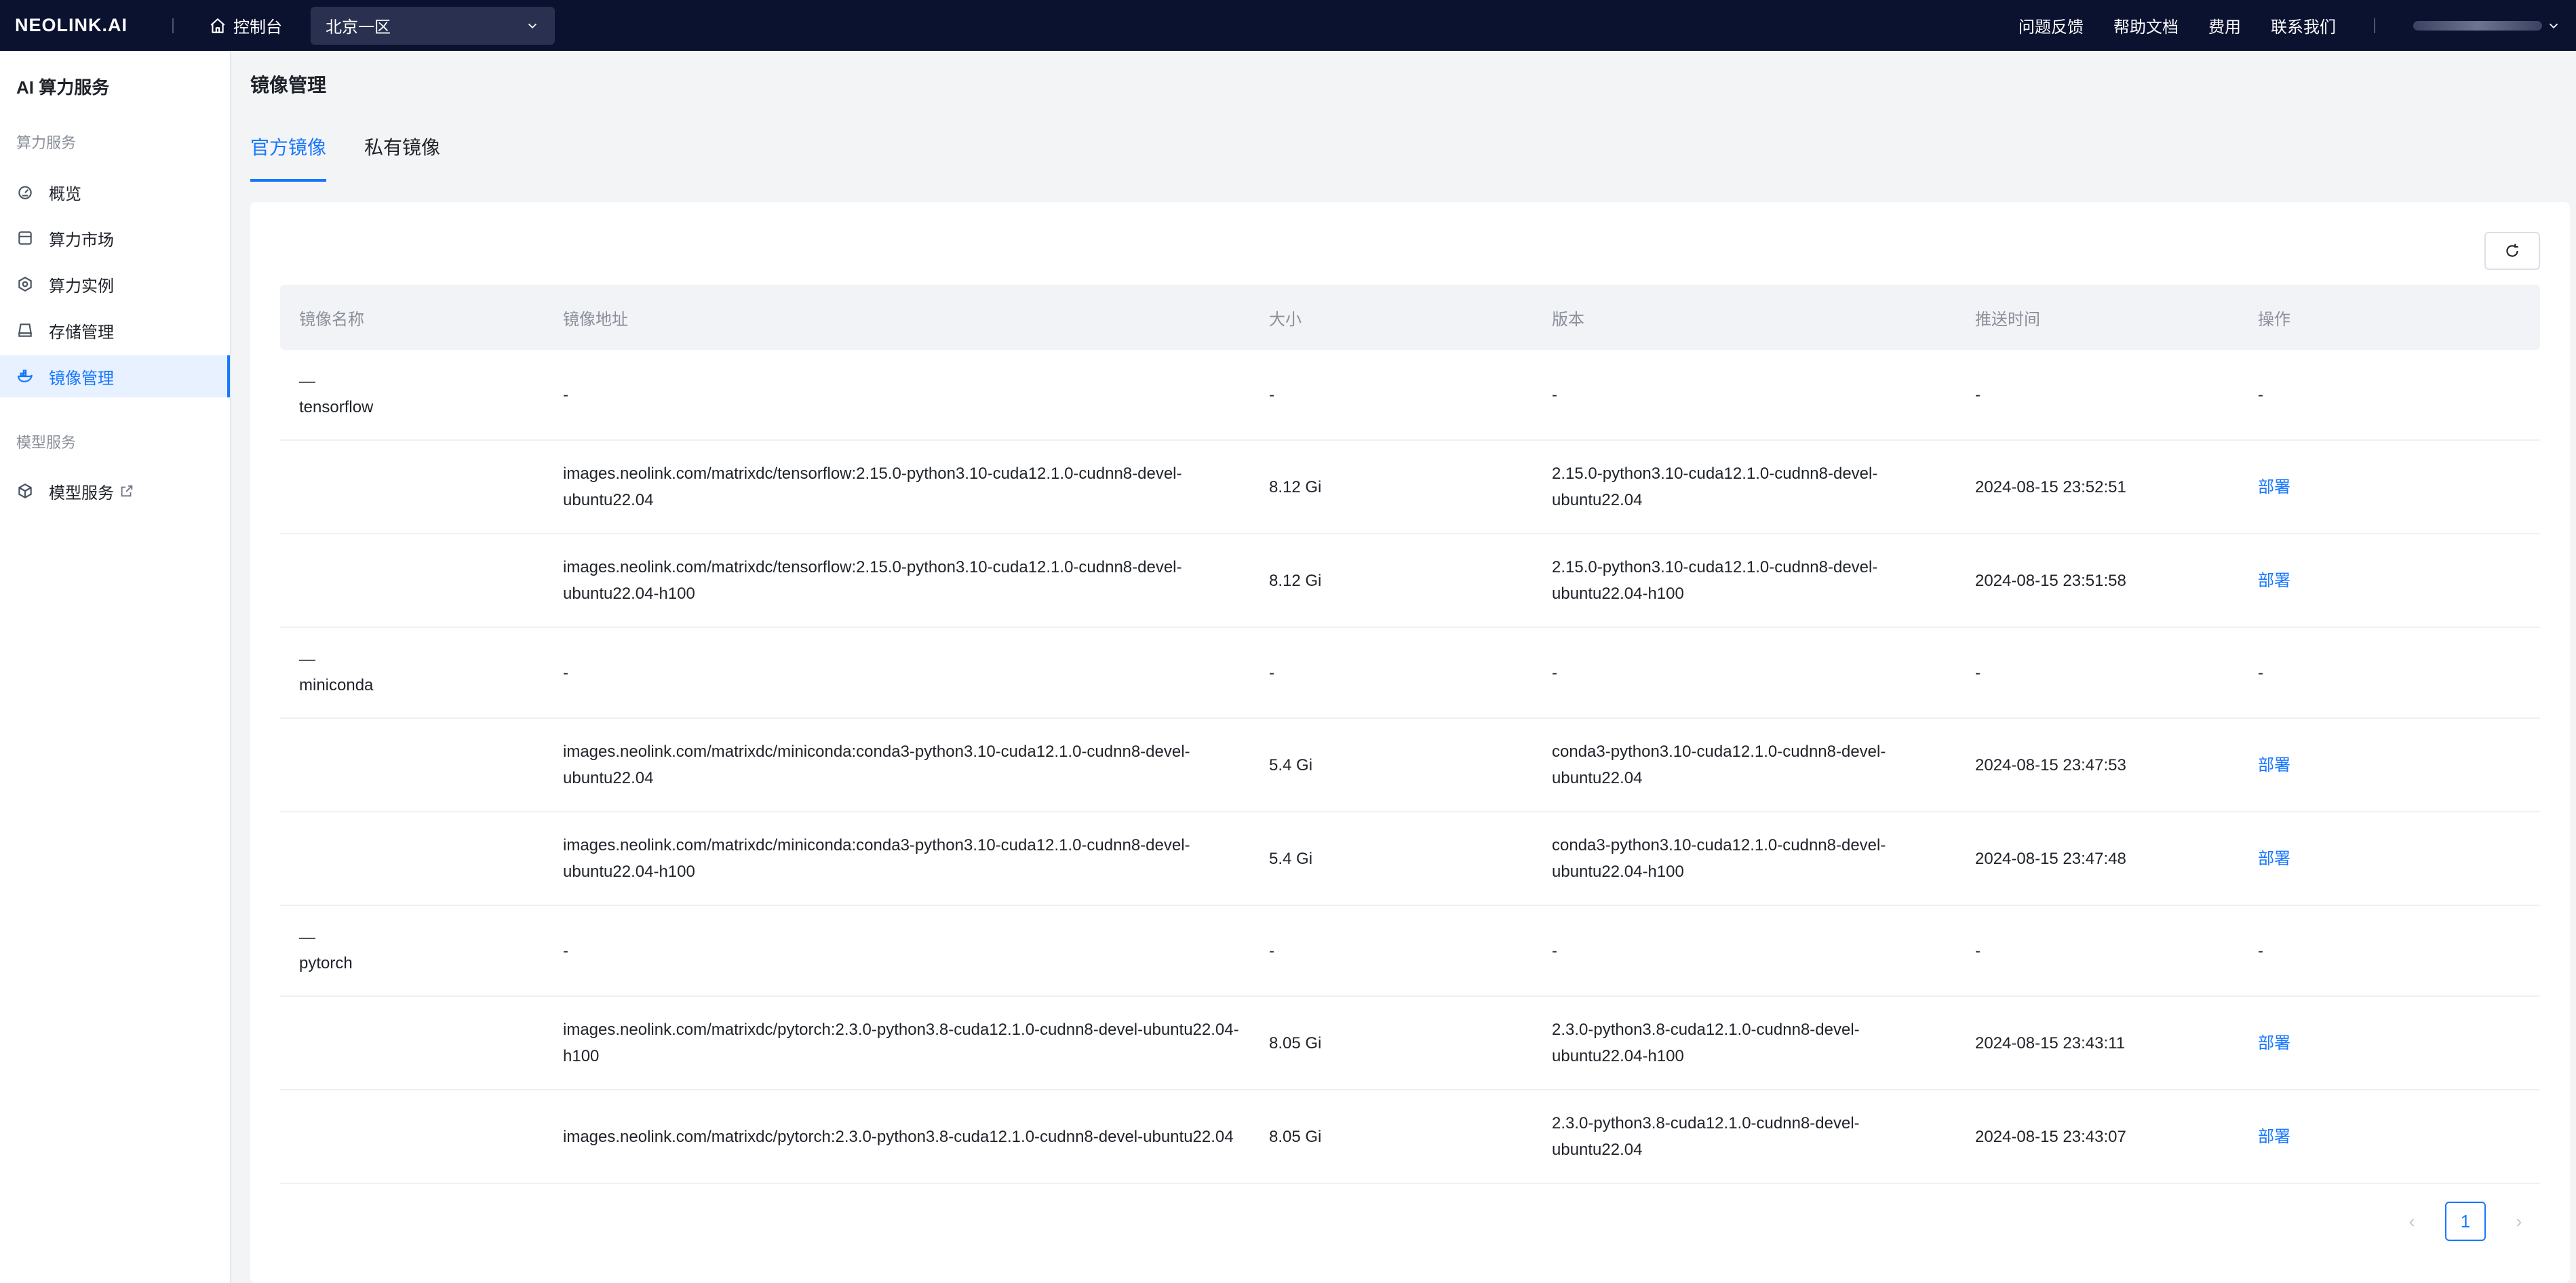  What do you see at coordinates (336, 406) in the screenshot?
I see `group-name: tensorflow` at bounding box center [336, 406].